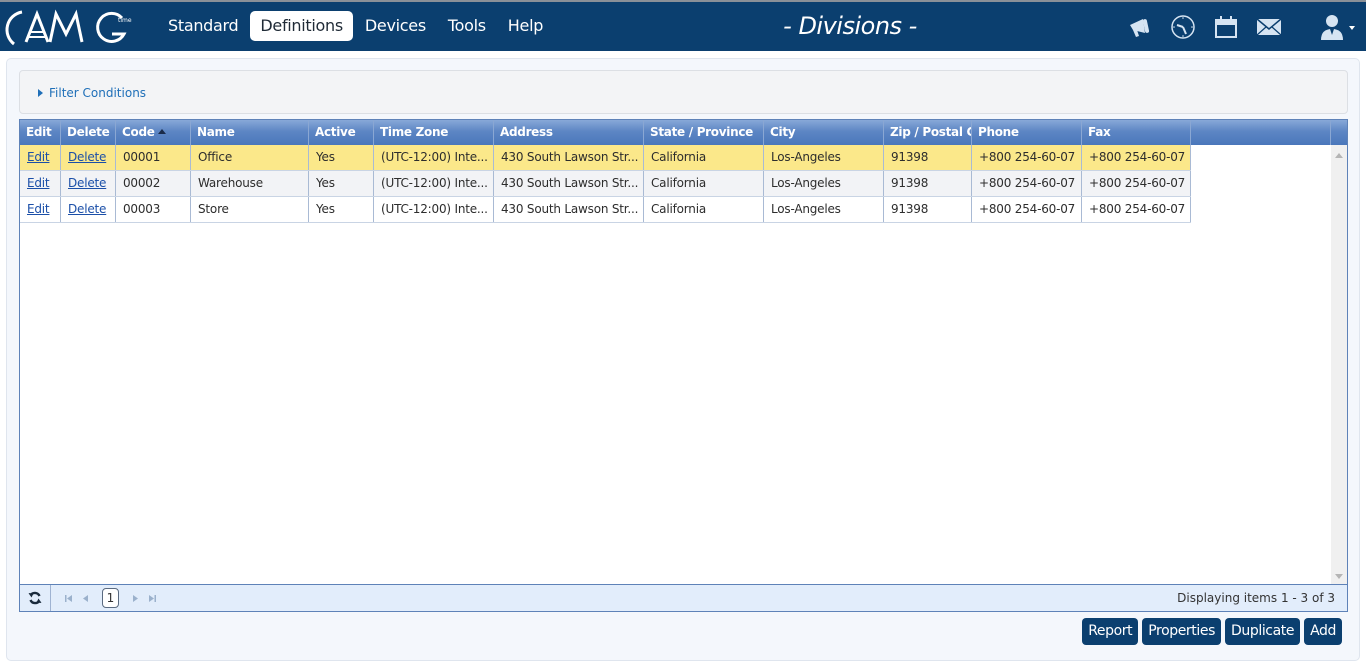 Image resolution: width=1366 pixels, height=663 pixels. What do you see at coordinates (250, 157) in the screenshot?
I see `cell-name: Office` at bounding box center [250, 157].